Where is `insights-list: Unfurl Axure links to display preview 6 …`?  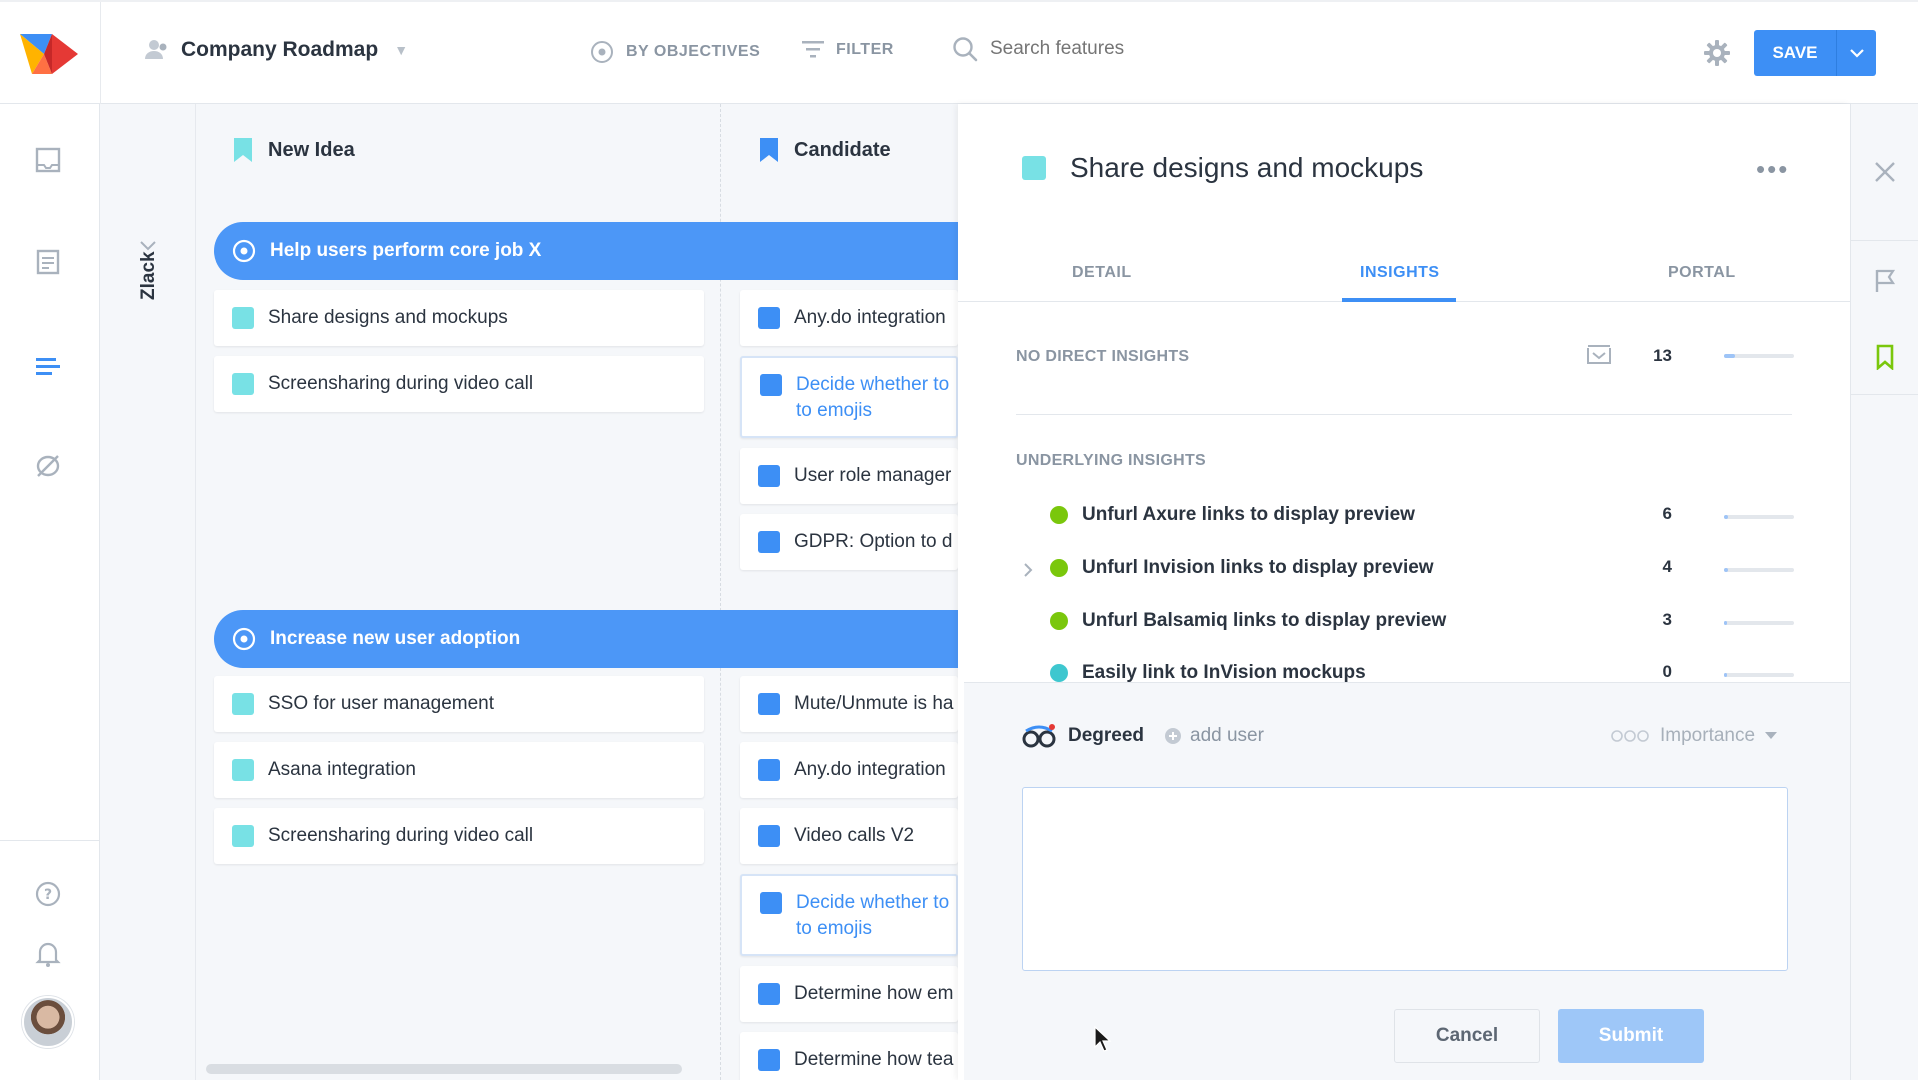
insights-list: Unfurl Axure links to display preview 6 … is located at coordinates (1404, 545).